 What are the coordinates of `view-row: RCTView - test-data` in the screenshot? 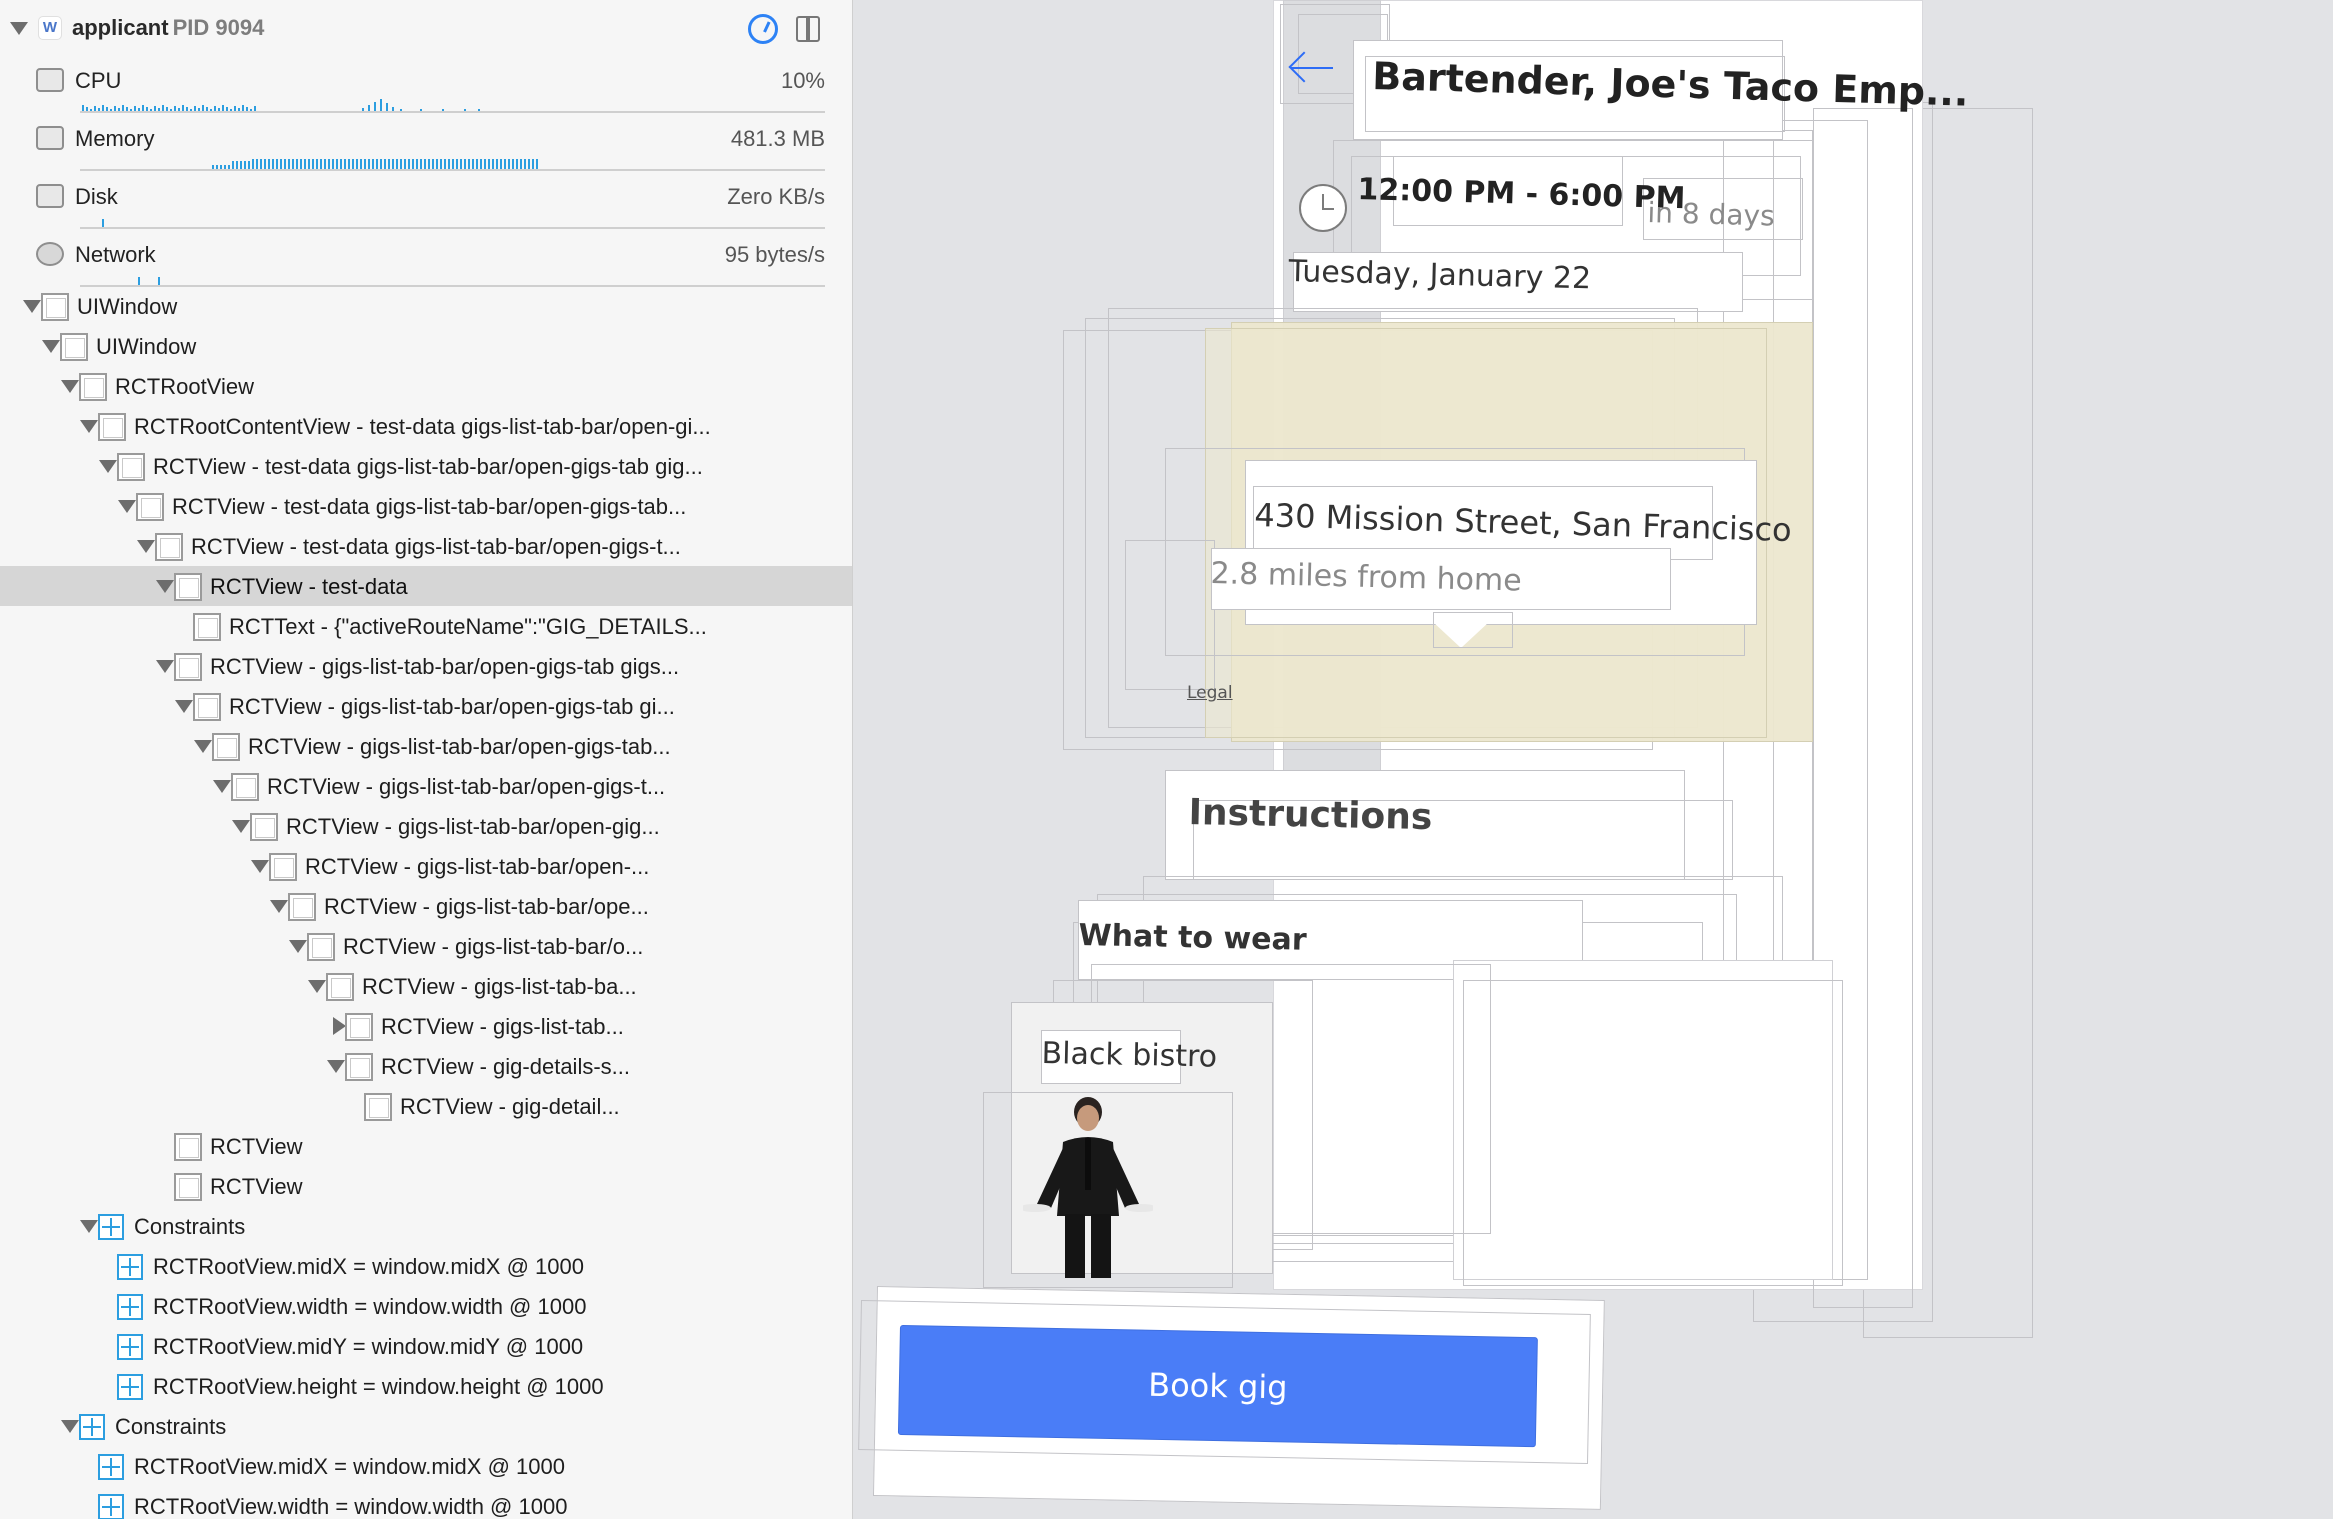 It's located at (426, 586).